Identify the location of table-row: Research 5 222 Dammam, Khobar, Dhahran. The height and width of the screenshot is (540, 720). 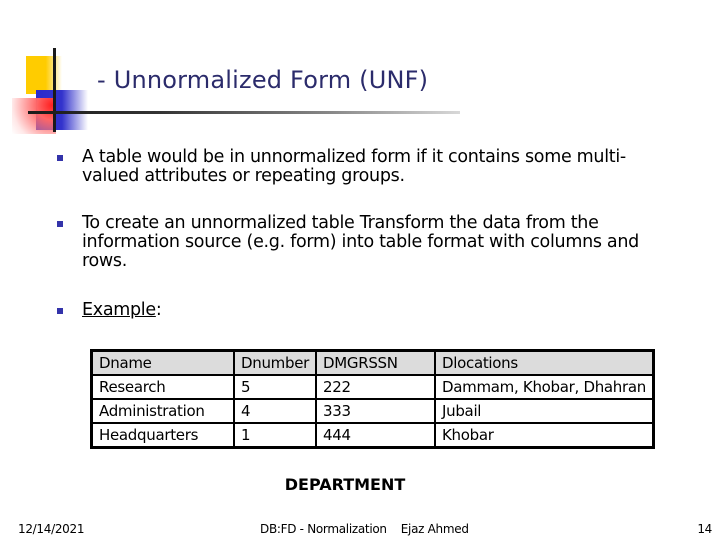
(372, 387).